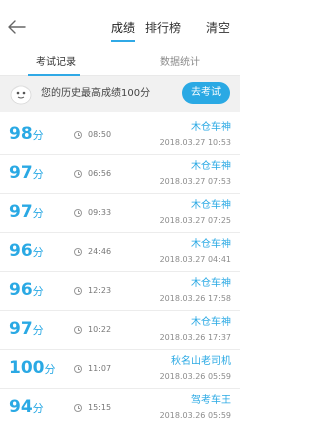 The image size is (320, 426). I want to click on back-arrow-icon, so click(19, 28).